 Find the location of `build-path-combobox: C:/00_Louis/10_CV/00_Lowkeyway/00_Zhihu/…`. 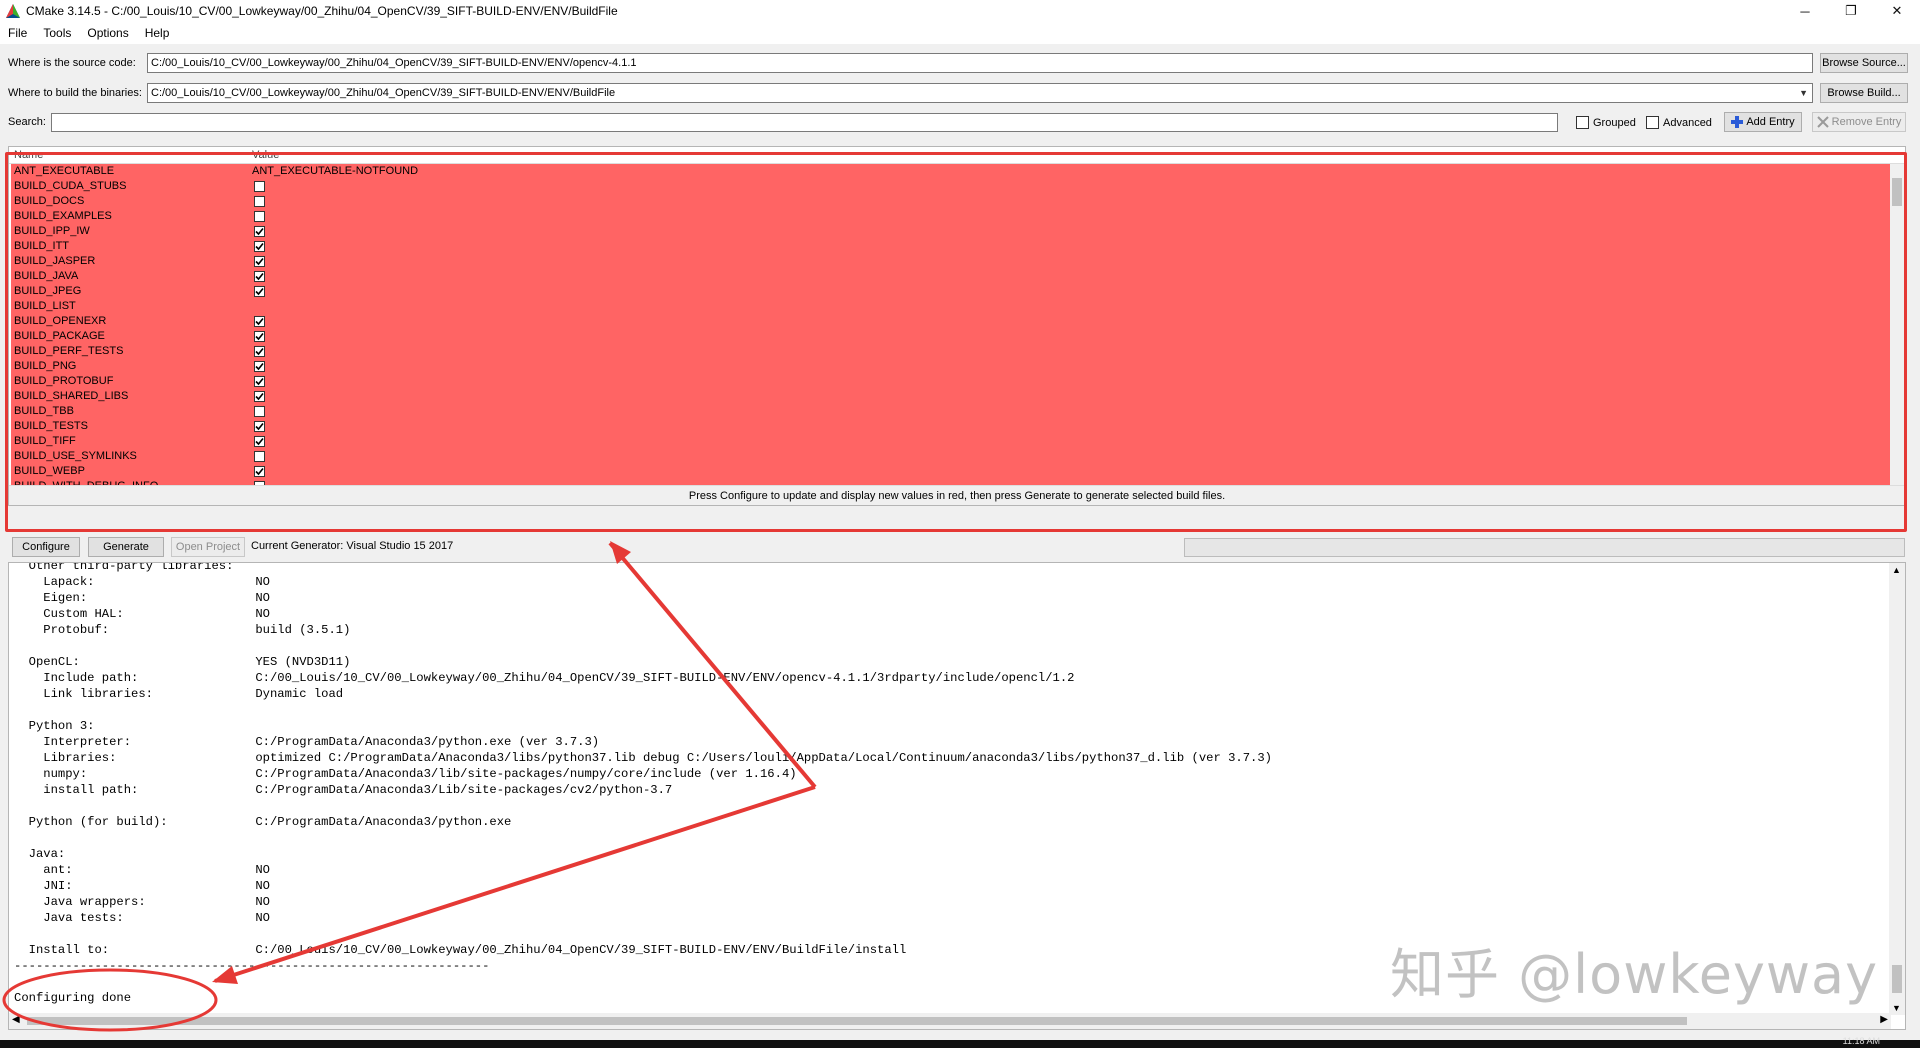

build-path-combobox: C:/00_Louis/10_CV/00_Lowkeyway/00_Zhihu/… is located at coordinates (980, 93).